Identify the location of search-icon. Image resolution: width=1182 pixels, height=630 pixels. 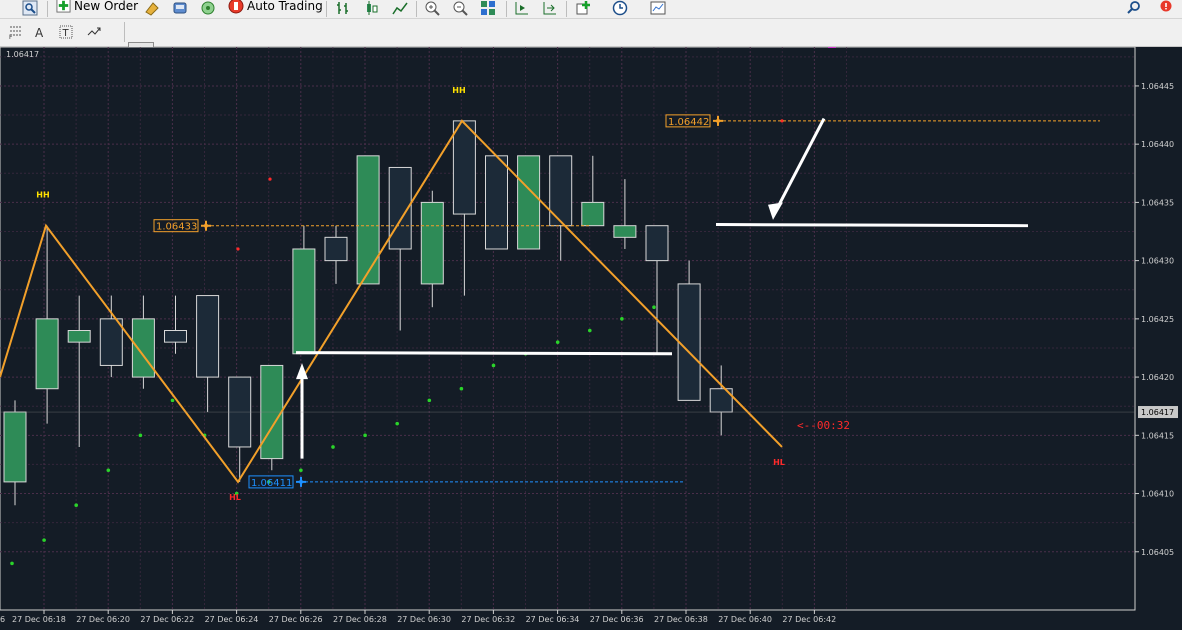
(1134, 8).